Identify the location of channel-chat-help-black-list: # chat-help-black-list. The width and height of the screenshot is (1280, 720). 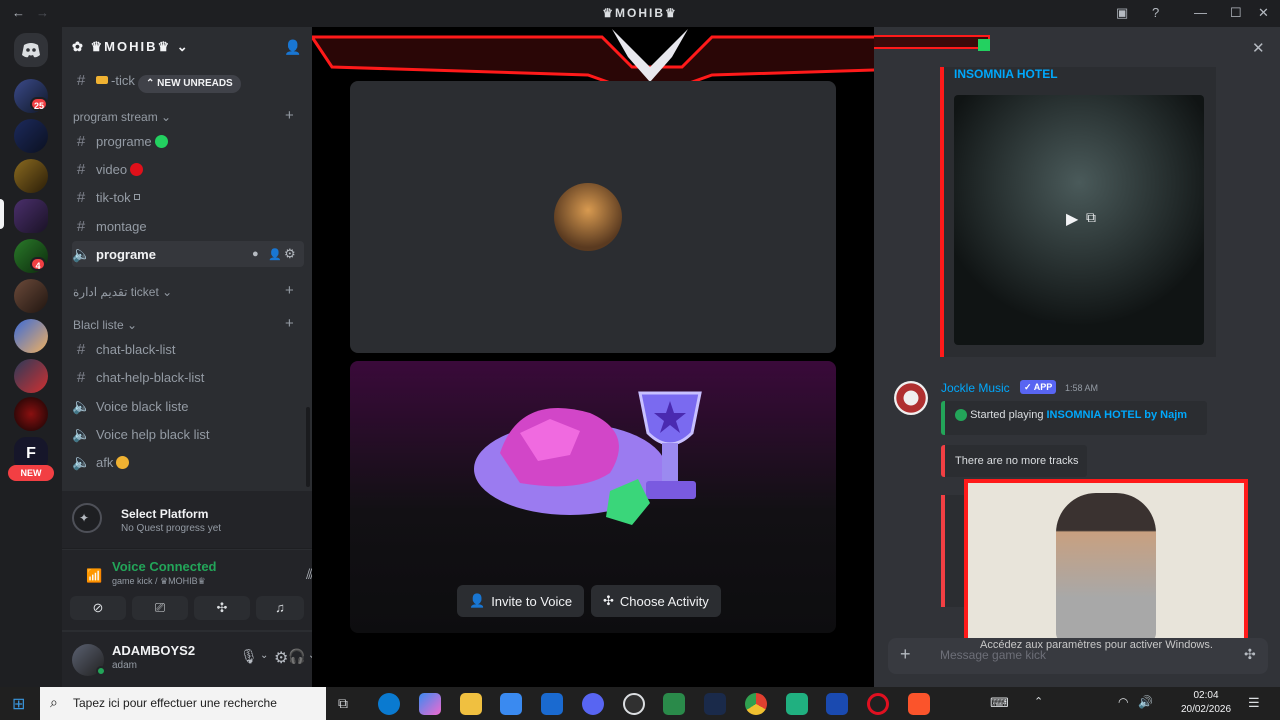
(188, 377).